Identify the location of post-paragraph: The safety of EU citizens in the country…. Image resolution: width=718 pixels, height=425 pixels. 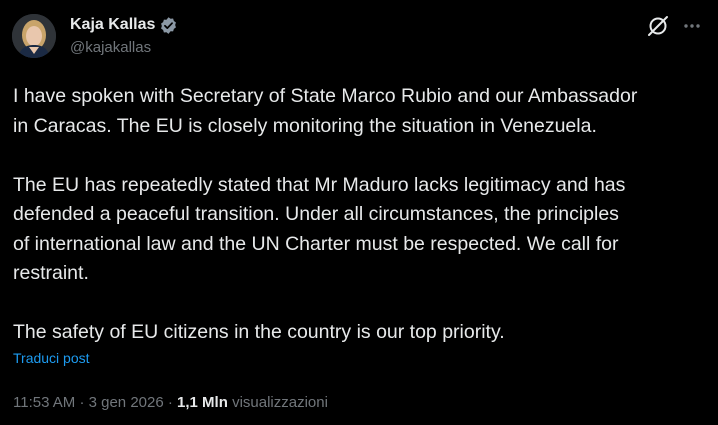
(259, 332).